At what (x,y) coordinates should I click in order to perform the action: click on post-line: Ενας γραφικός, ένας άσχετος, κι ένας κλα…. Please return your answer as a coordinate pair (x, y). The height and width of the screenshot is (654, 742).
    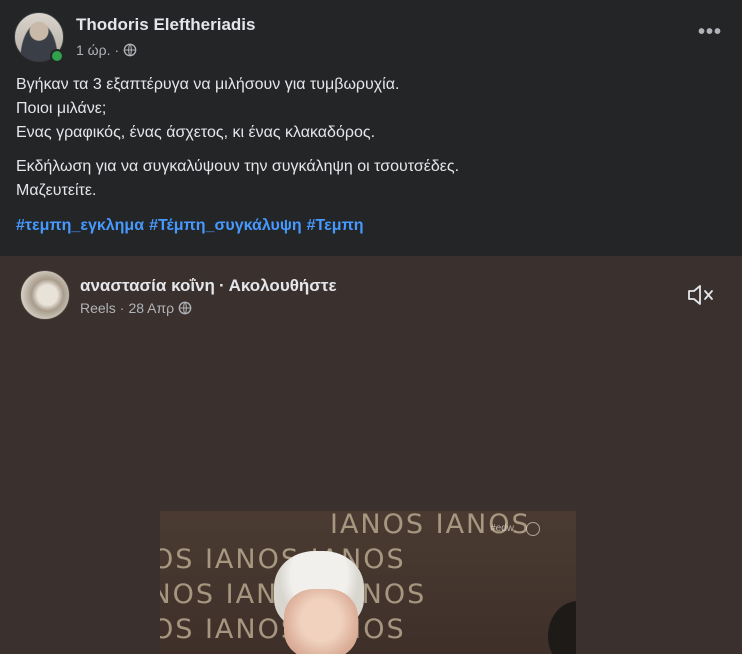
    Looking at the image, I should click on (196, 132).